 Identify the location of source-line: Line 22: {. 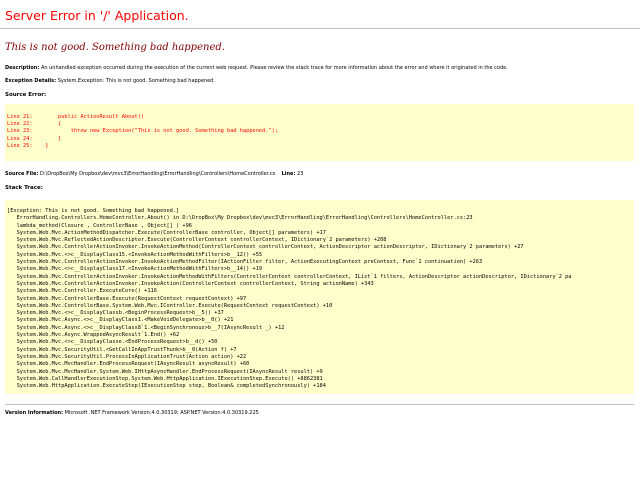
(34, 124).